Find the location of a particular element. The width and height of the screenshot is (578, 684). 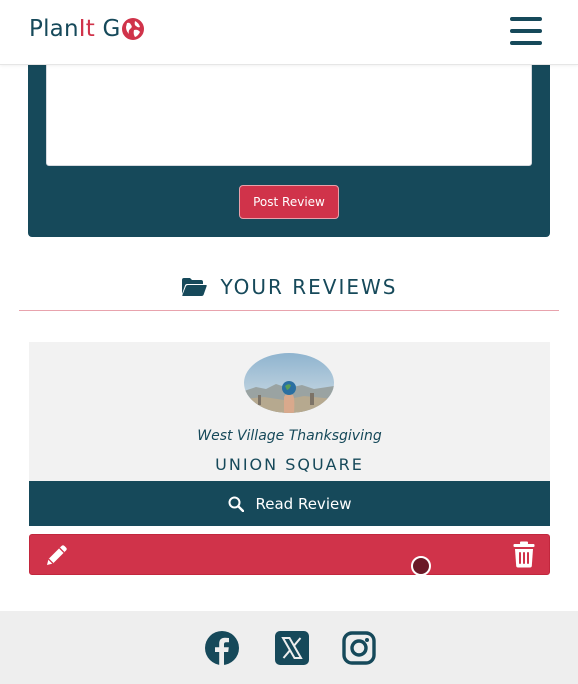

folder-open-icon is located at coordinates (194, 287).